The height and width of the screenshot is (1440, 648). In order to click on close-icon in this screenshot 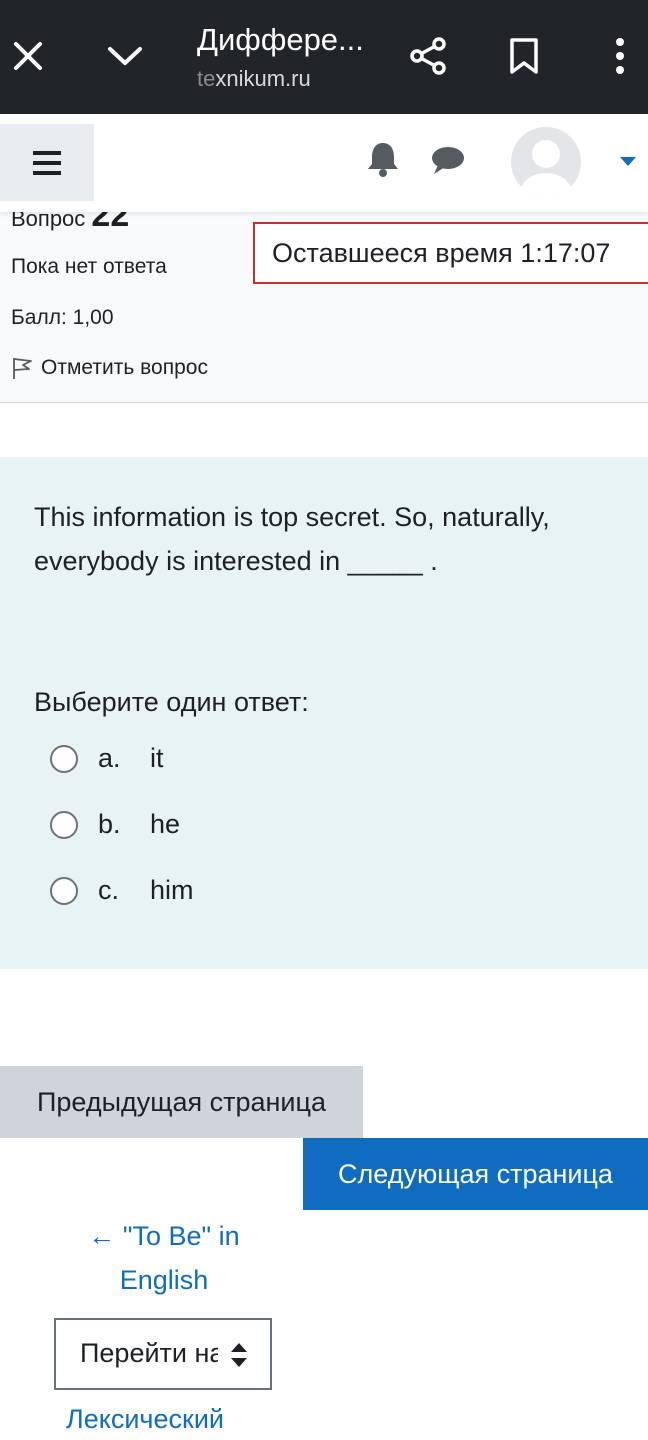, I will do `click(28, 56)`.